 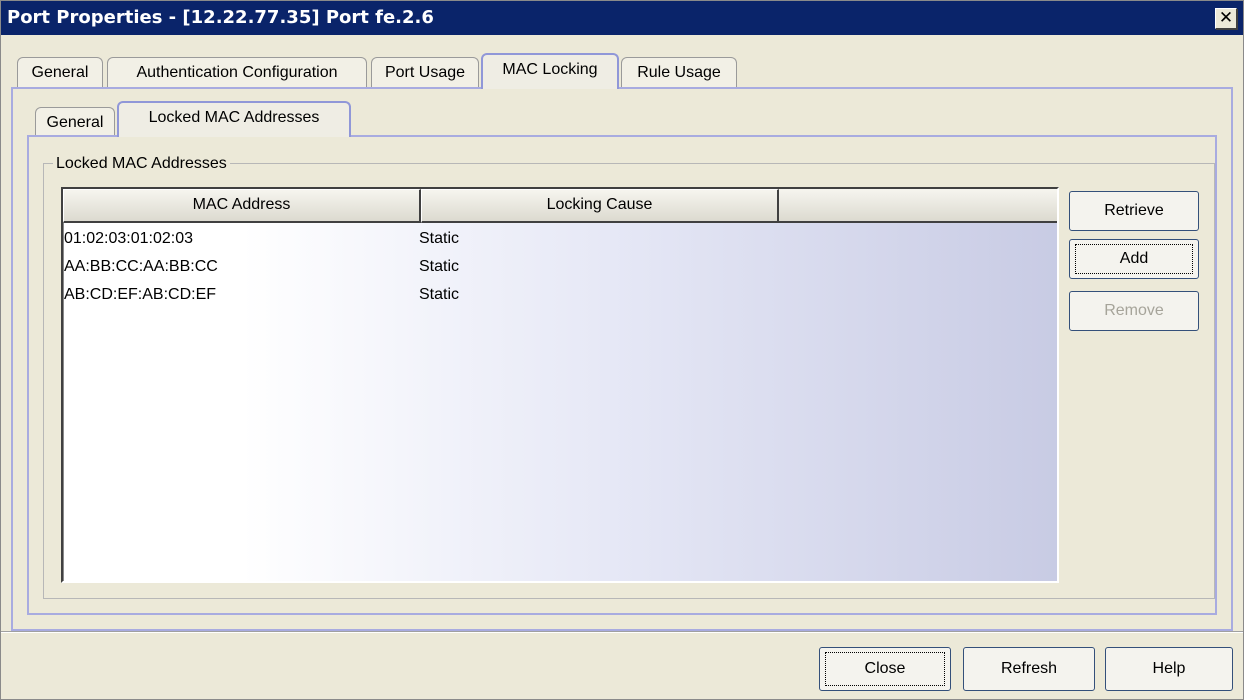 I want to click on tab-rule-usage: Rule Usage, so click(x=679, y=73).